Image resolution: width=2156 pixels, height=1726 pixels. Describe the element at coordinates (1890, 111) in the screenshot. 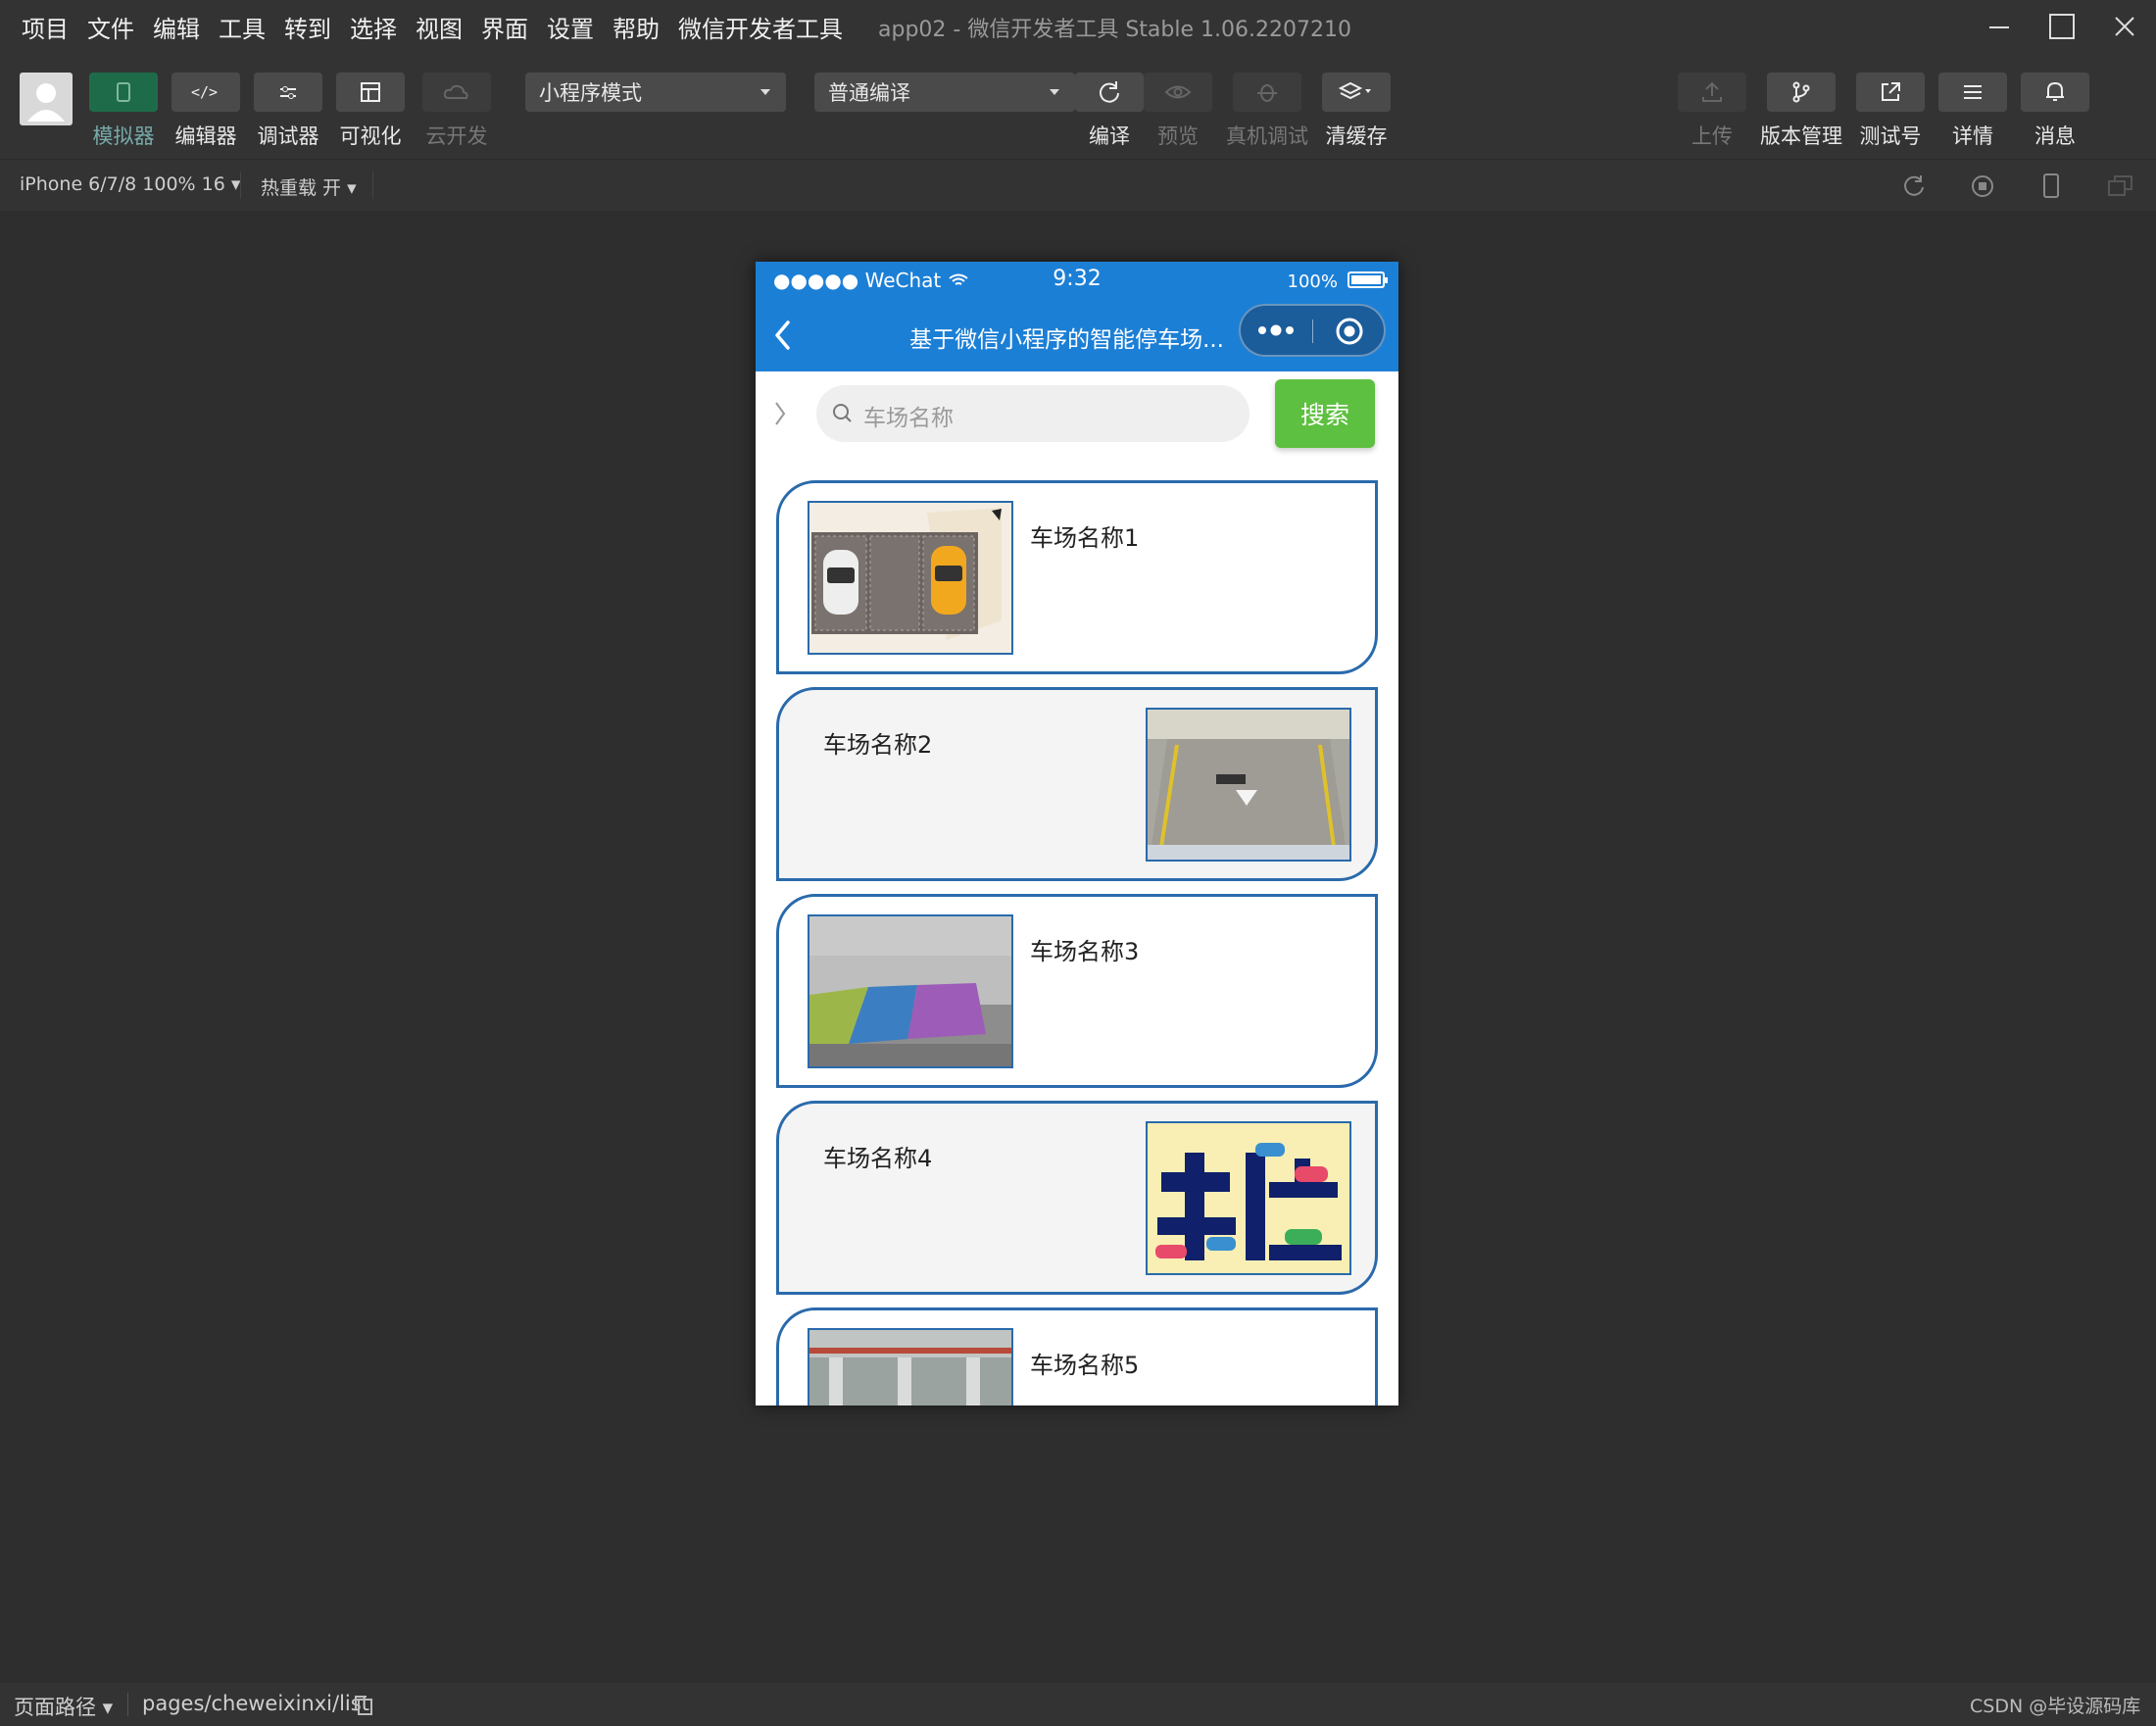

I see `test-account-button: 测试号` at that location.